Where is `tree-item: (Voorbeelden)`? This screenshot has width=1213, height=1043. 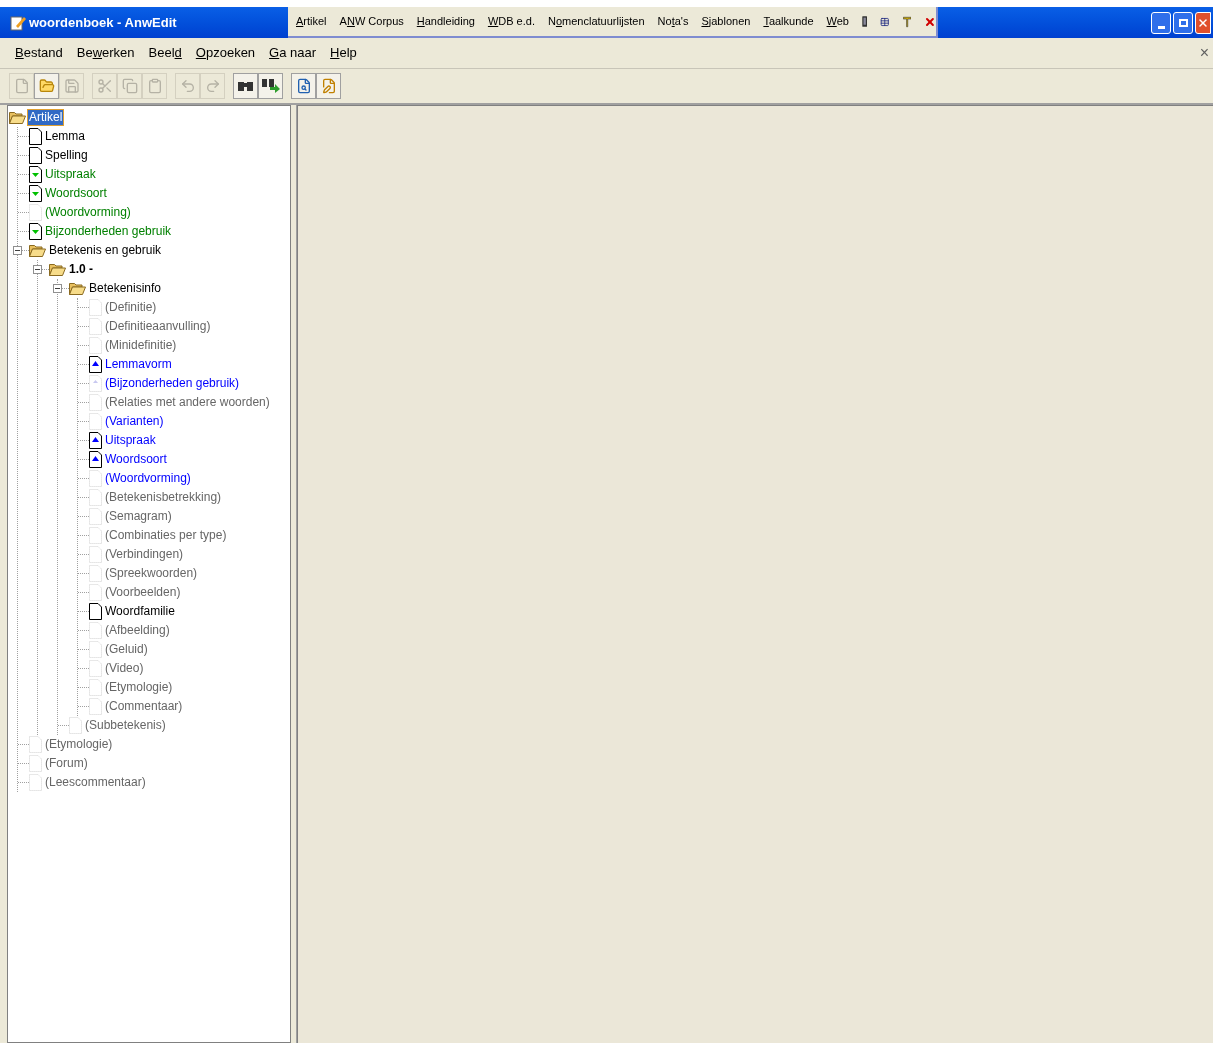 tree-item: (Voorbeelden) is located at coordinates (143, 592).